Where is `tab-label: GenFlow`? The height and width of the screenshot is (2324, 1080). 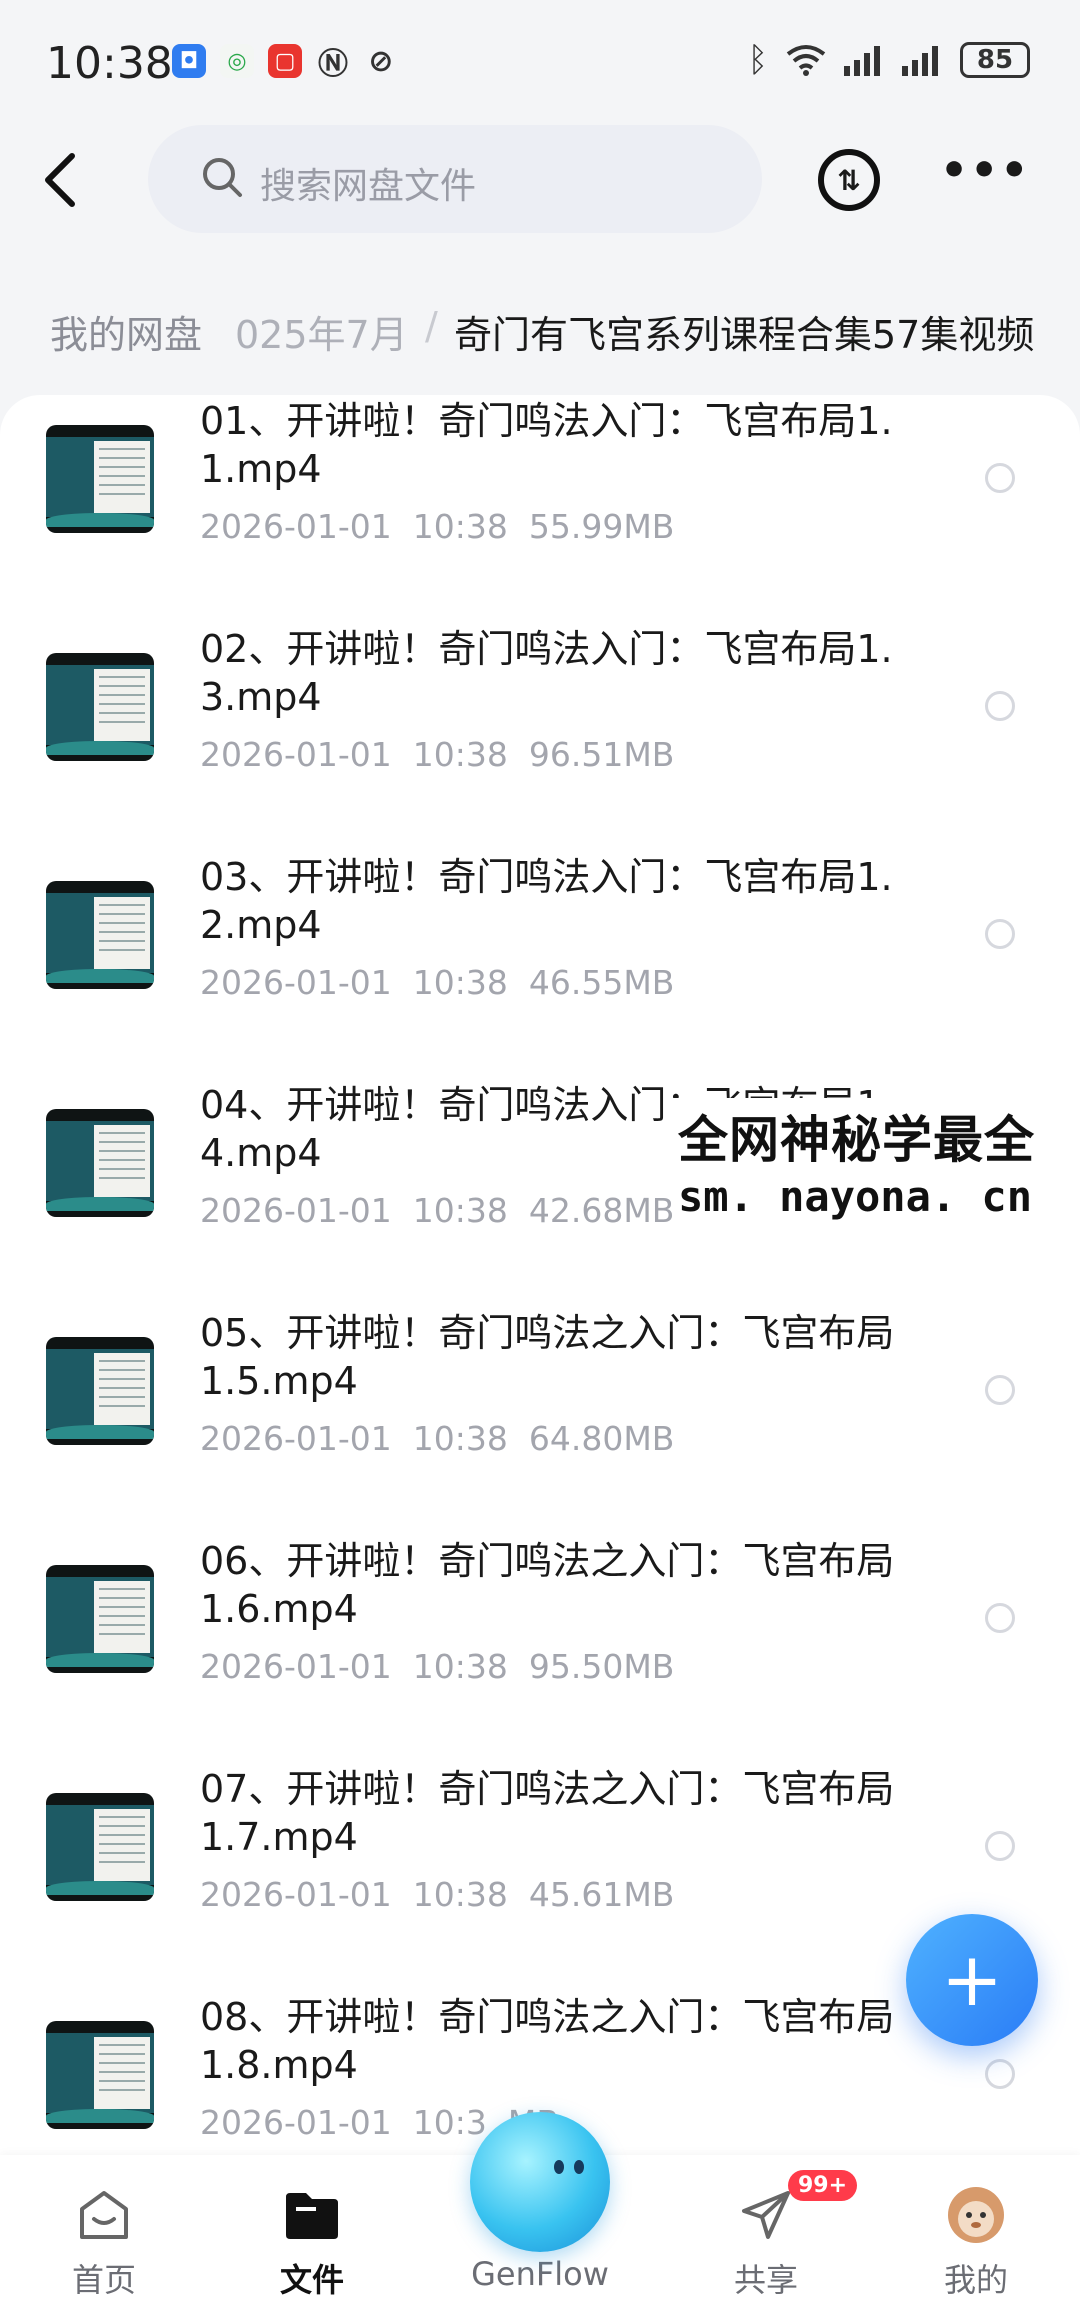 tab-label: GenFlow is located at coordinates (540, 2274).